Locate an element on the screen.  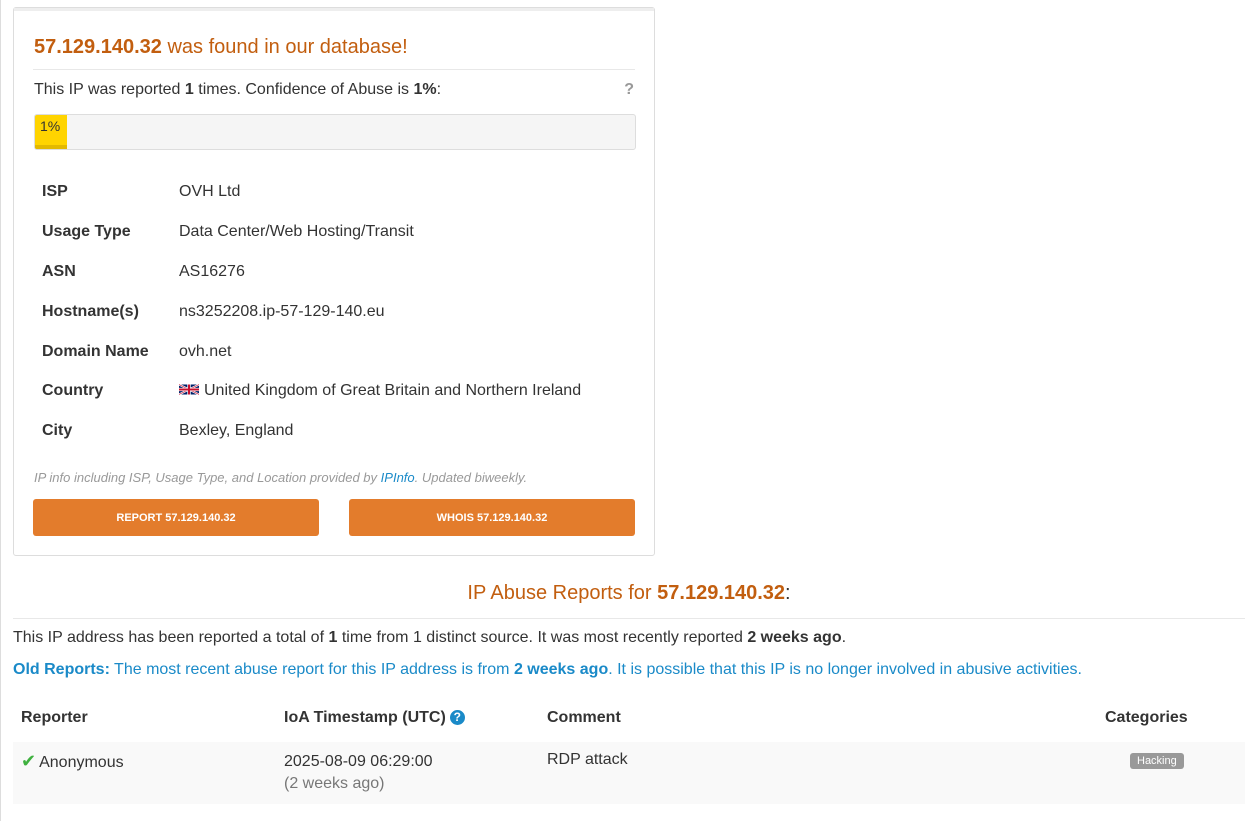
panel-top-border is located at coordinates (334, 9).